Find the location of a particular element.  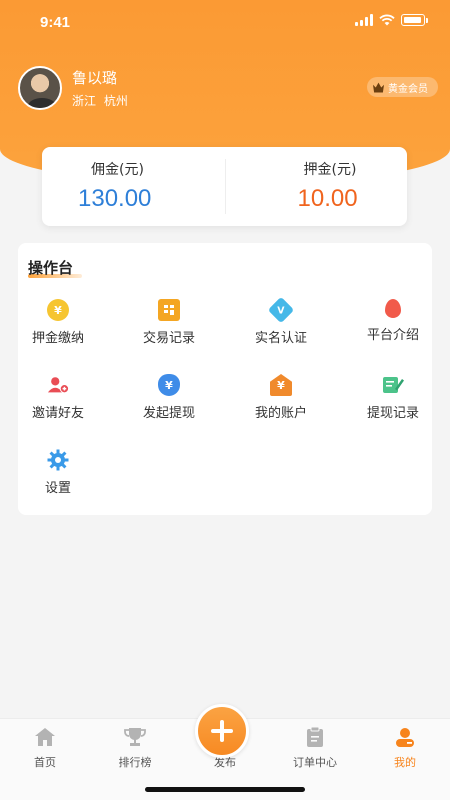

balloon-icon is located at coordinates (393, 308).